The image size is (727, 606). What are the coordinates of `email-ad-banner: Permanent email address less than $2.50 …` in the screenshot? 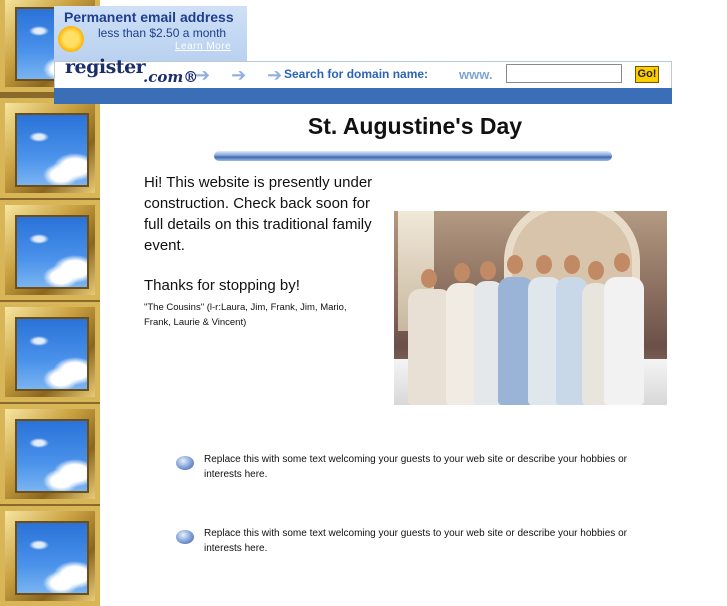 It's located at (150, 33).